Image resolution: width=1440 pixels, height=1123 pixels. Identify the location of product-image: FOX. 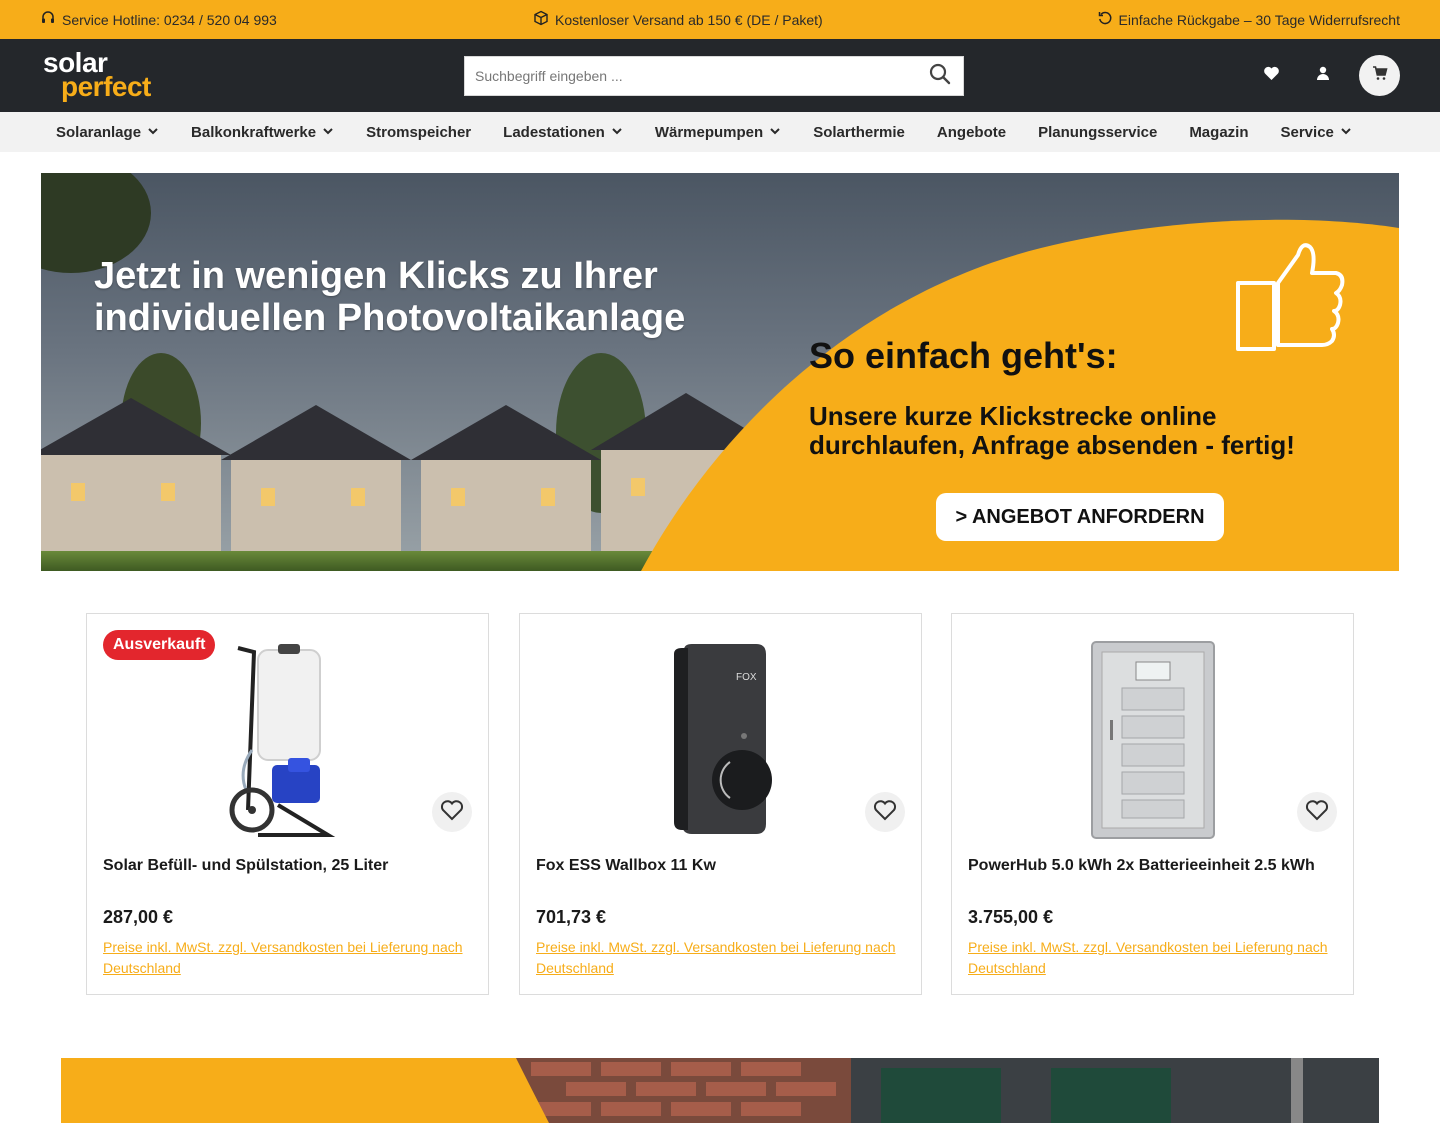
(721, 740).